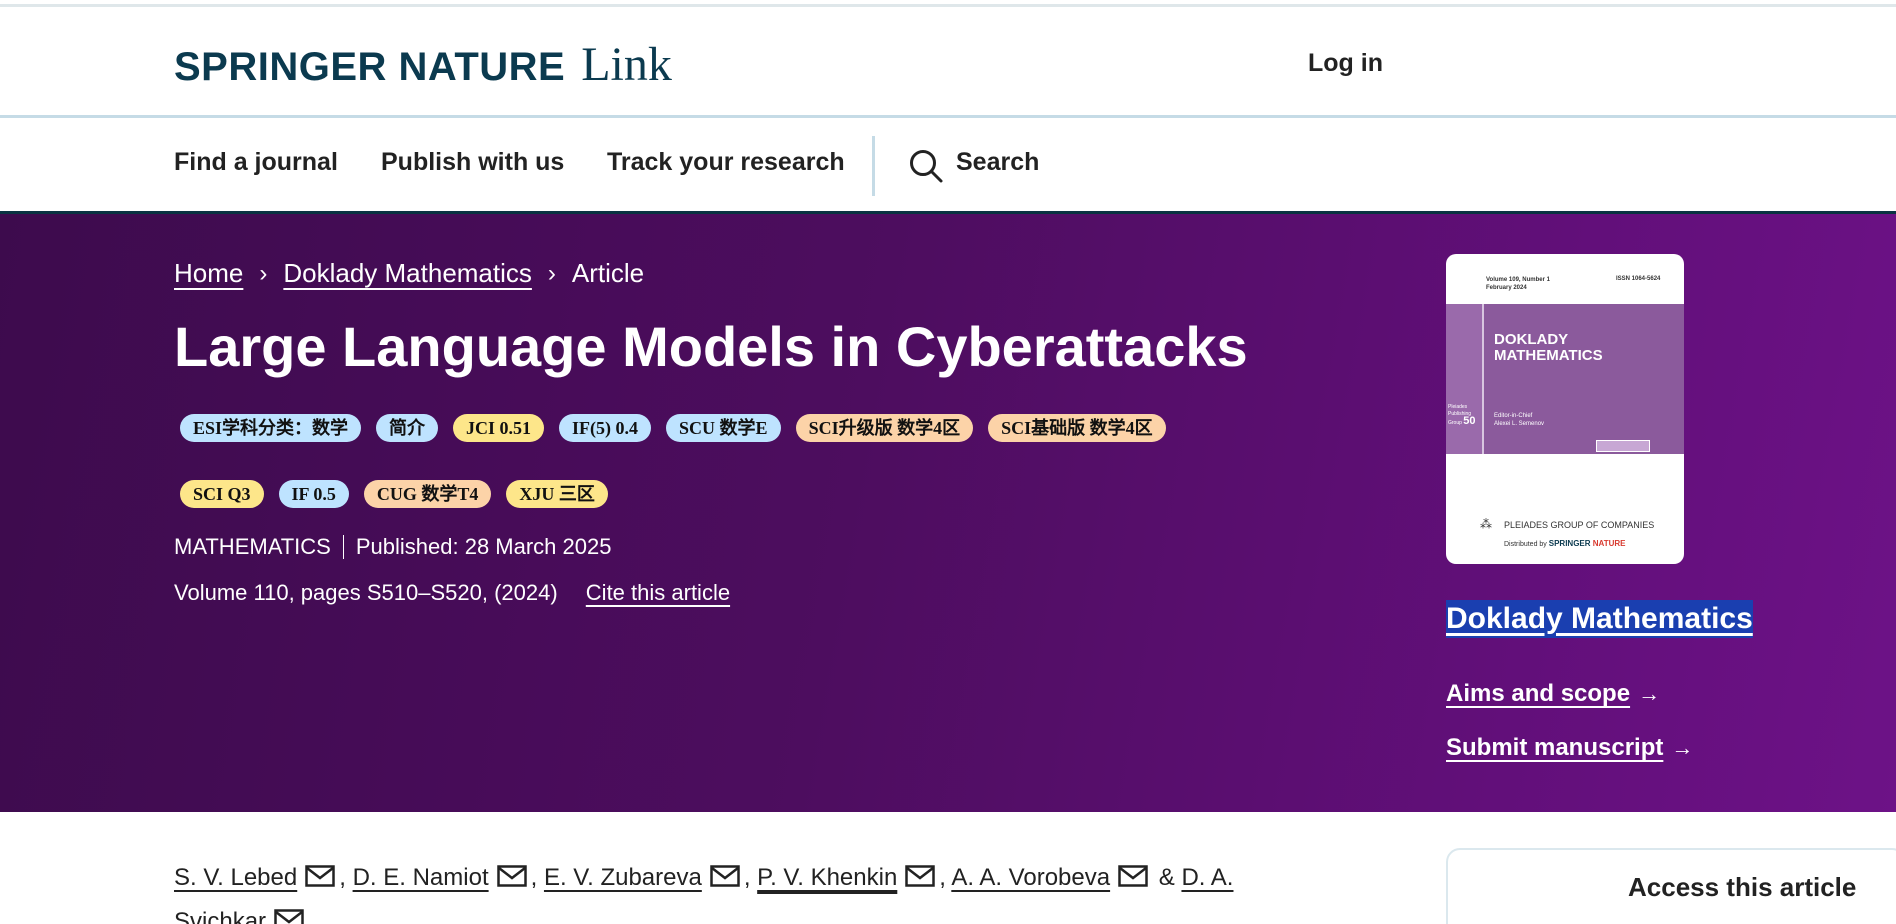  Describe the element at coordinates (499, 428) in the screenshot. I see `badge-jci: JCI 0.51` at that location.